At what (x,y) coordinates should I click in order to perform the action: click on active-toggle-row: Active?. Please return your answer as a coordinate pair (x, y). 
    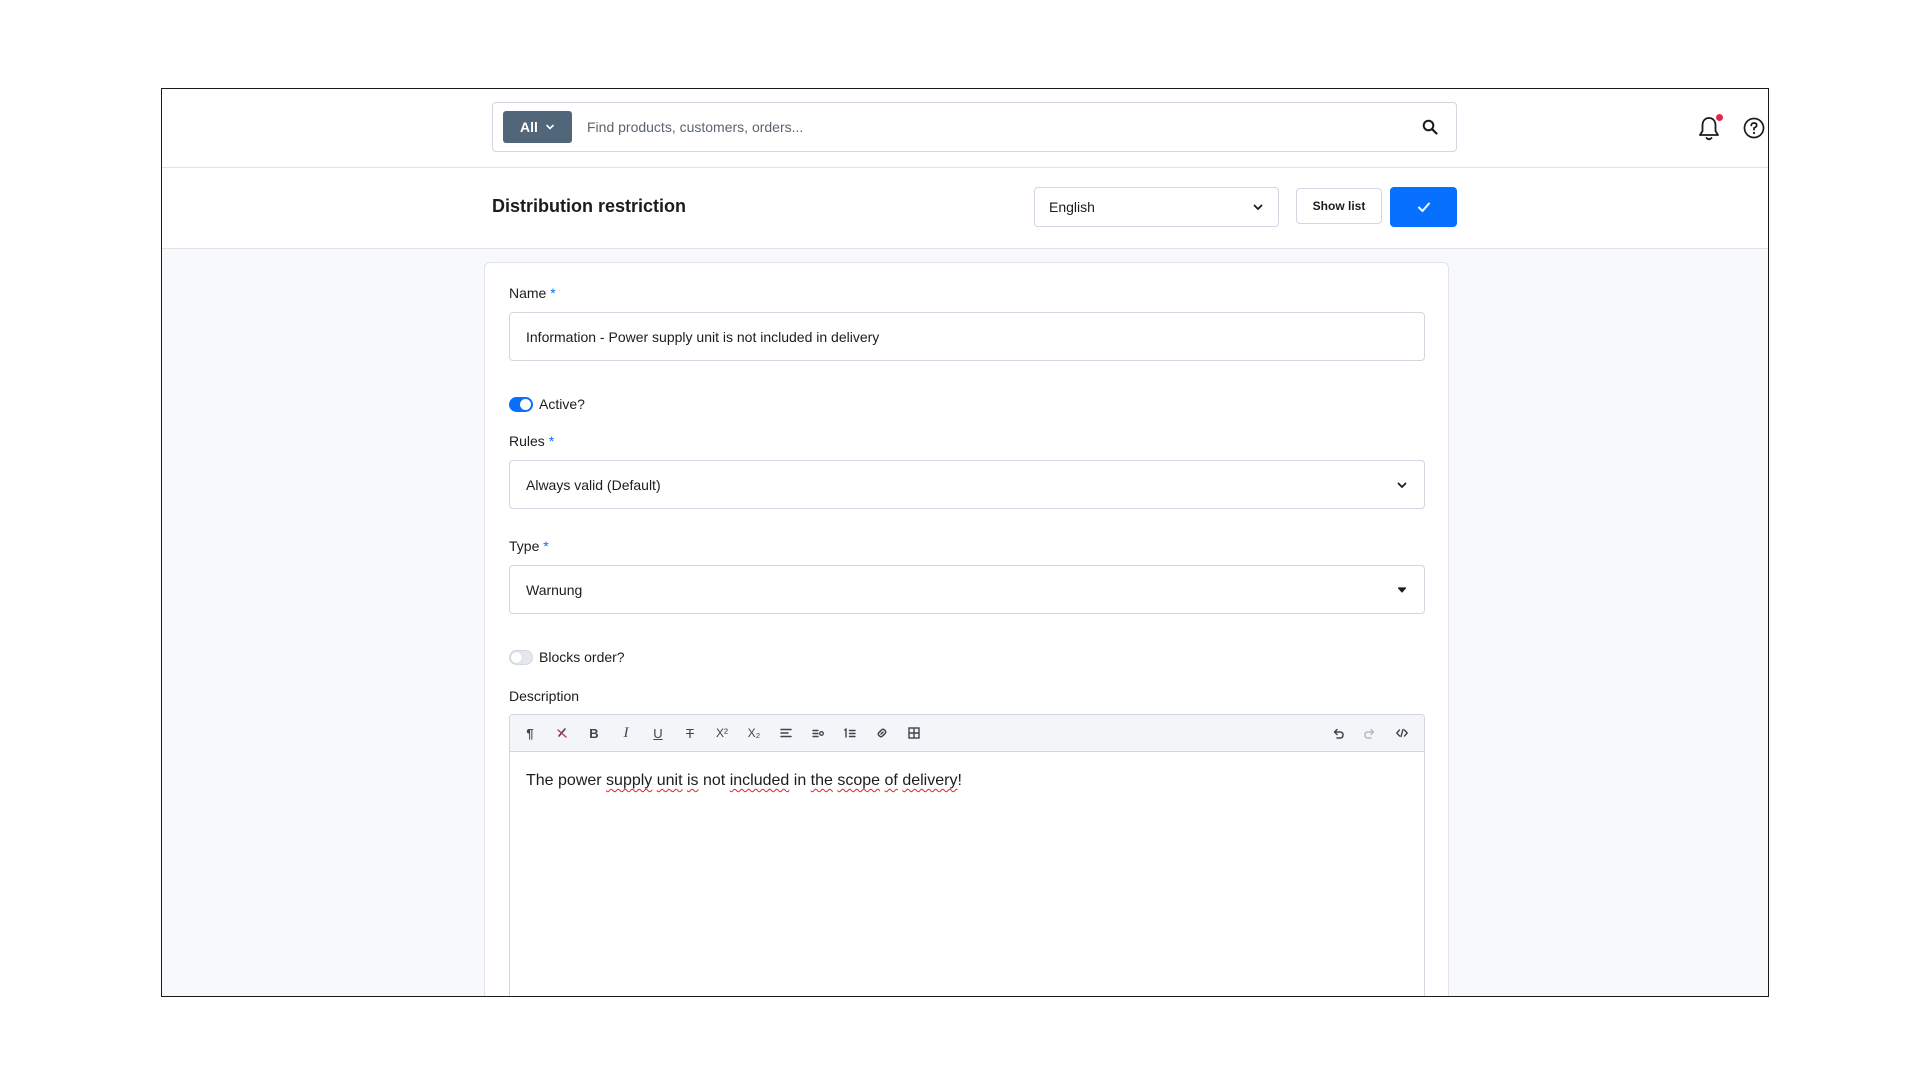
    Looking at the image, I should click on (547, 404).